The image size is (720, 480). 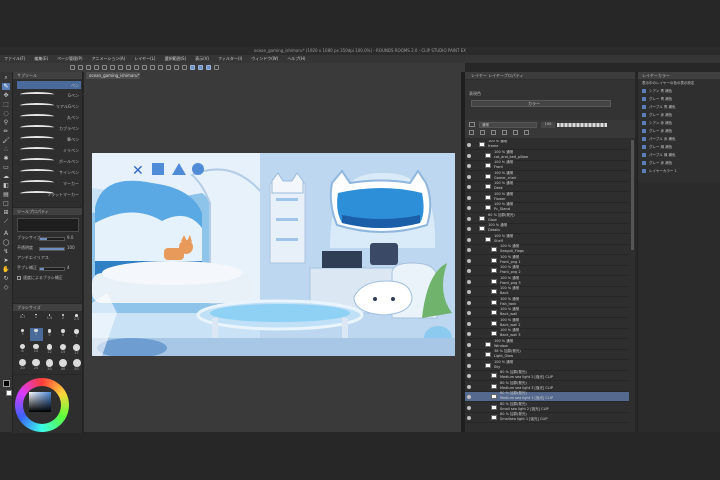 I want to click on text-tool-icon: A, so click(x=6, y=233).